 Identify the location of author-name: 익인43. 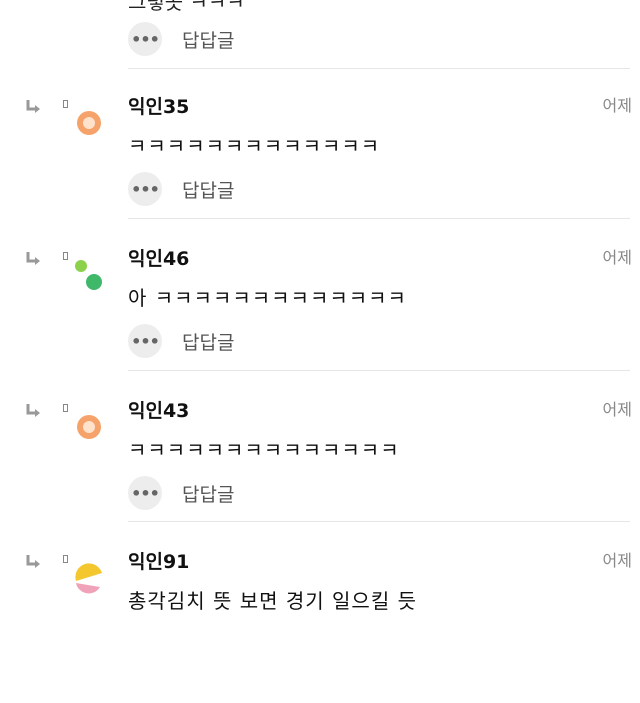
(158, 409).